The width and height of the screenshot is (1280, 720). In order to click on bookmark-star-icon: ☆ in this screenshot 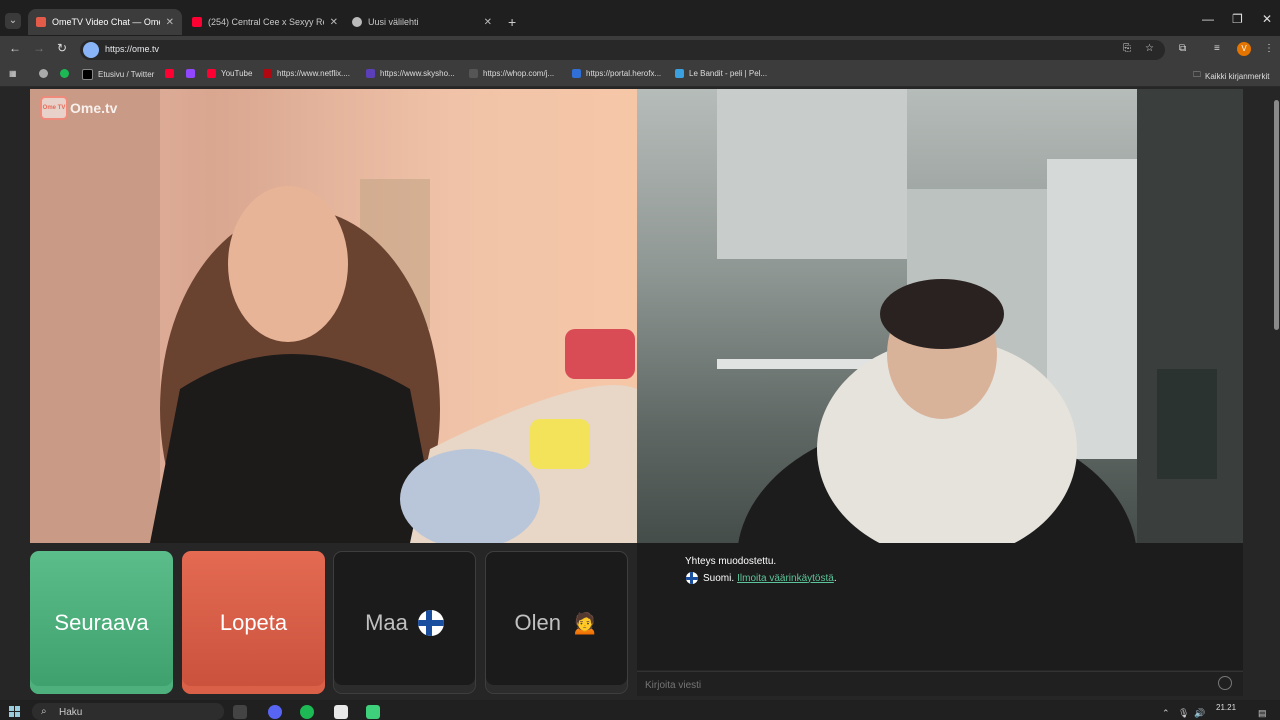, I will do `click(1149, 48)`.